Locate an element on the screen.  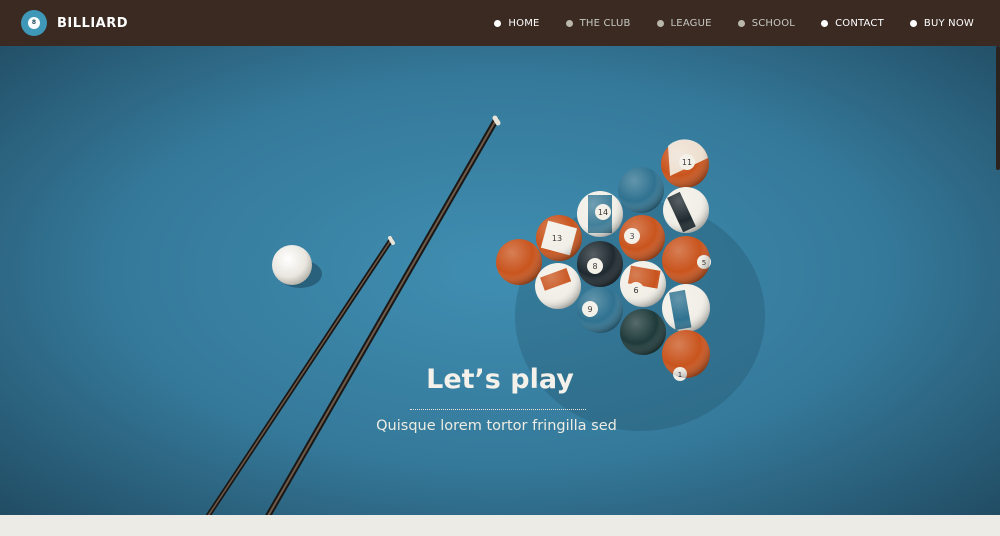
nav-item-label: LEAGUE is located at coordinates (691, 23).